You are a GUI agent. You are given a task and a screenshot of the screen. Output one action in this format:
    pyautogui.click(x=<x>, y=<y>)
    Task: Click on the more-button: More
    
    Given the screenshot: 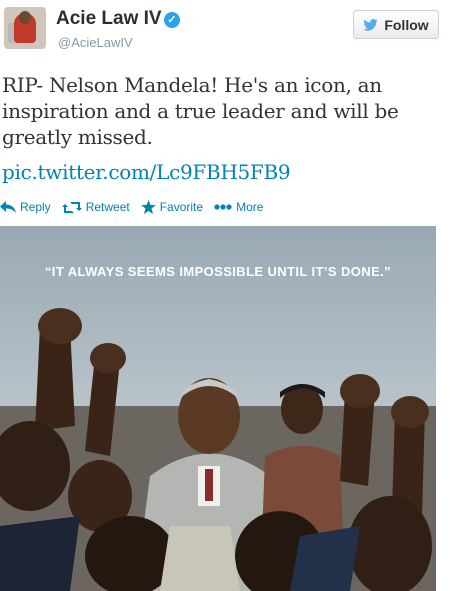 What is the action you would take?
    pyautogui.click(x=238, y=207)
    